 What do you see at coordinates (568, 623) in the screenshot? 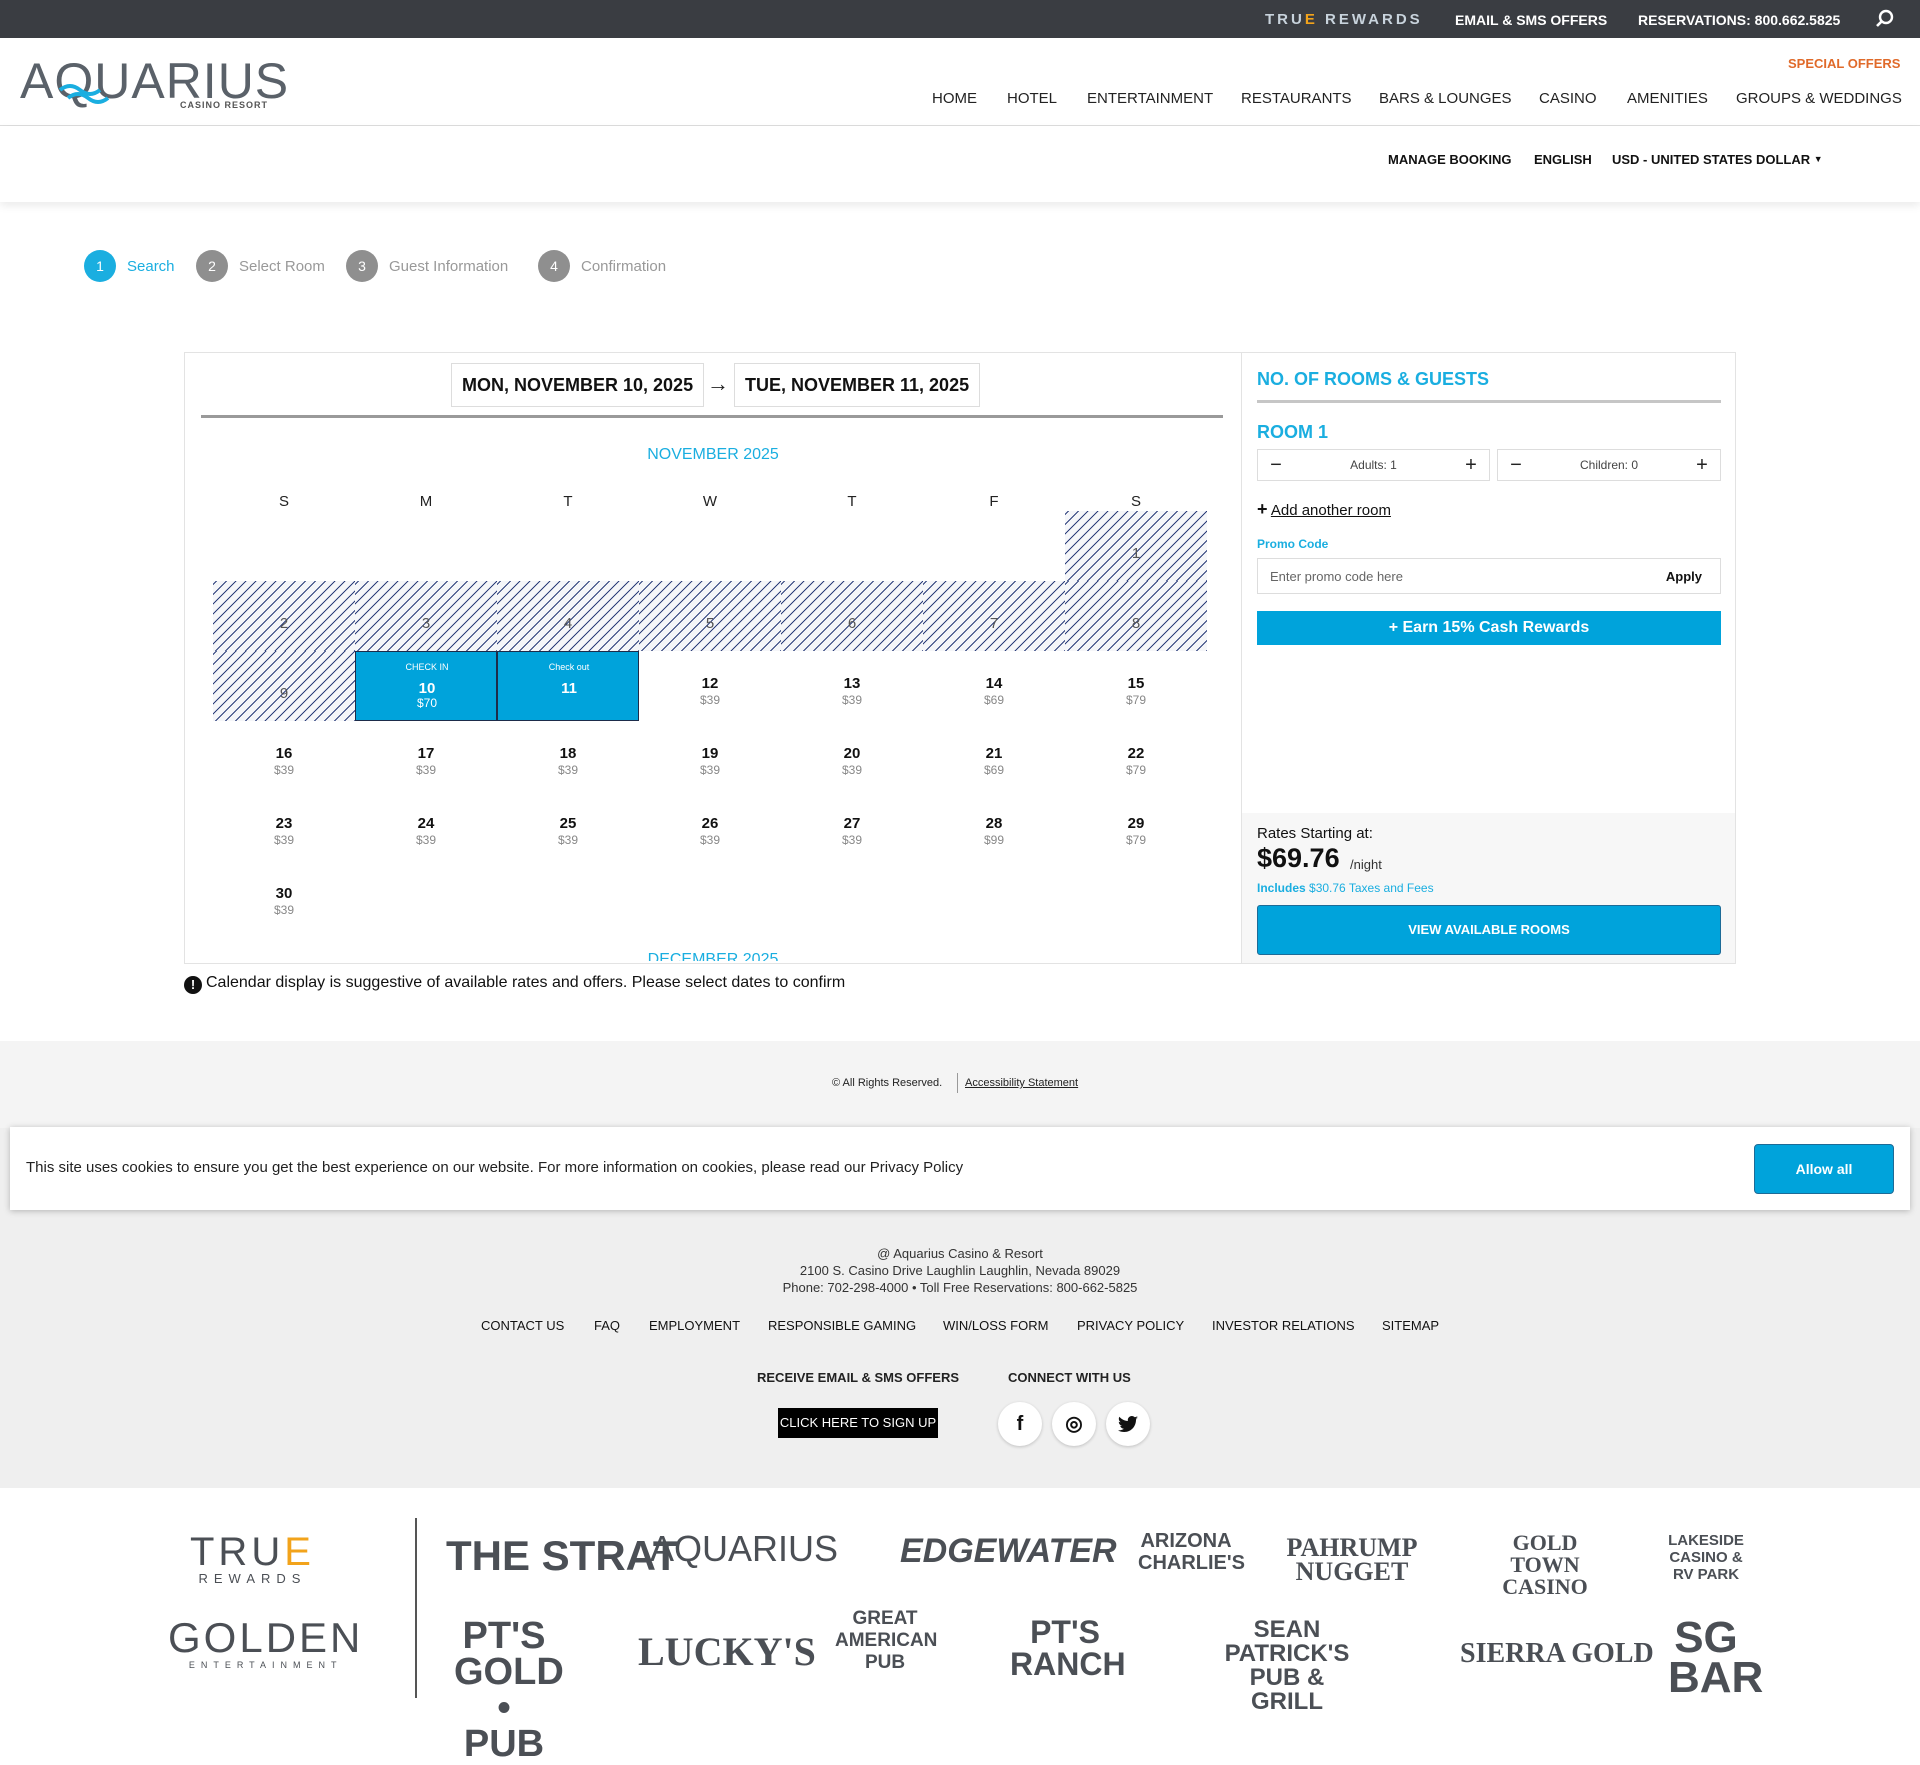
I see `day-number: 4` at bounding box center [568, 623].